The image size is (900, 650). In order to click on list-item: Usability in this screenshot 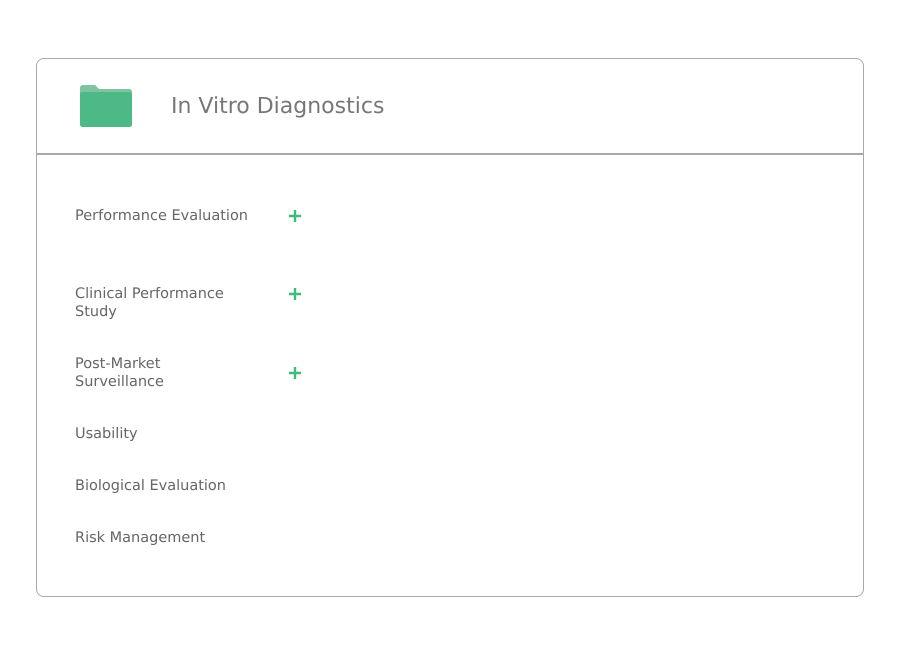, I will do `click(182, 434)`.